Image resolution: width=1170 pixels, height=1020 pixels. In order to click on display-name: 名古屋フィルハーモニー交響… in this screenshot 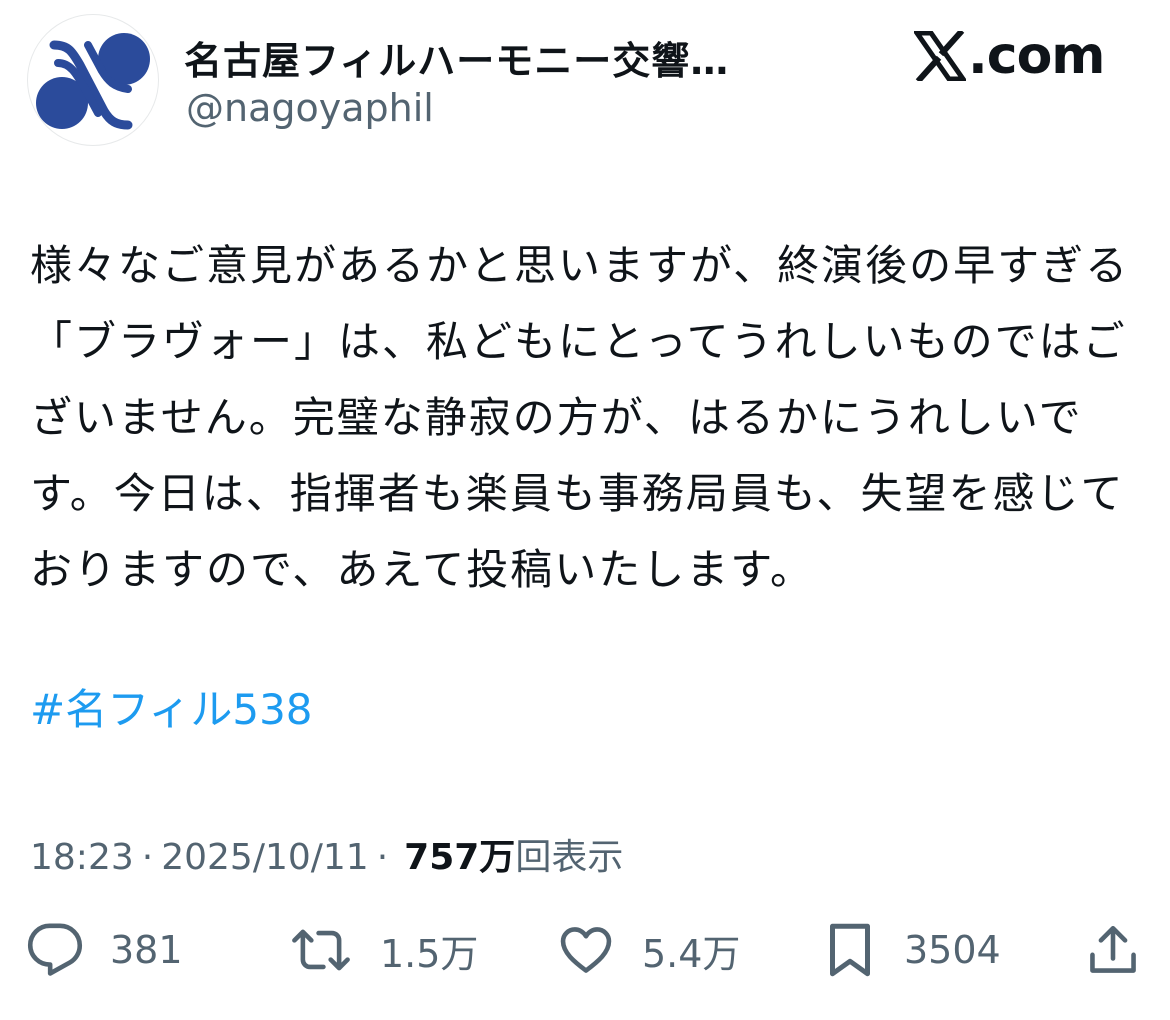, I will do `click(456, 57)`.